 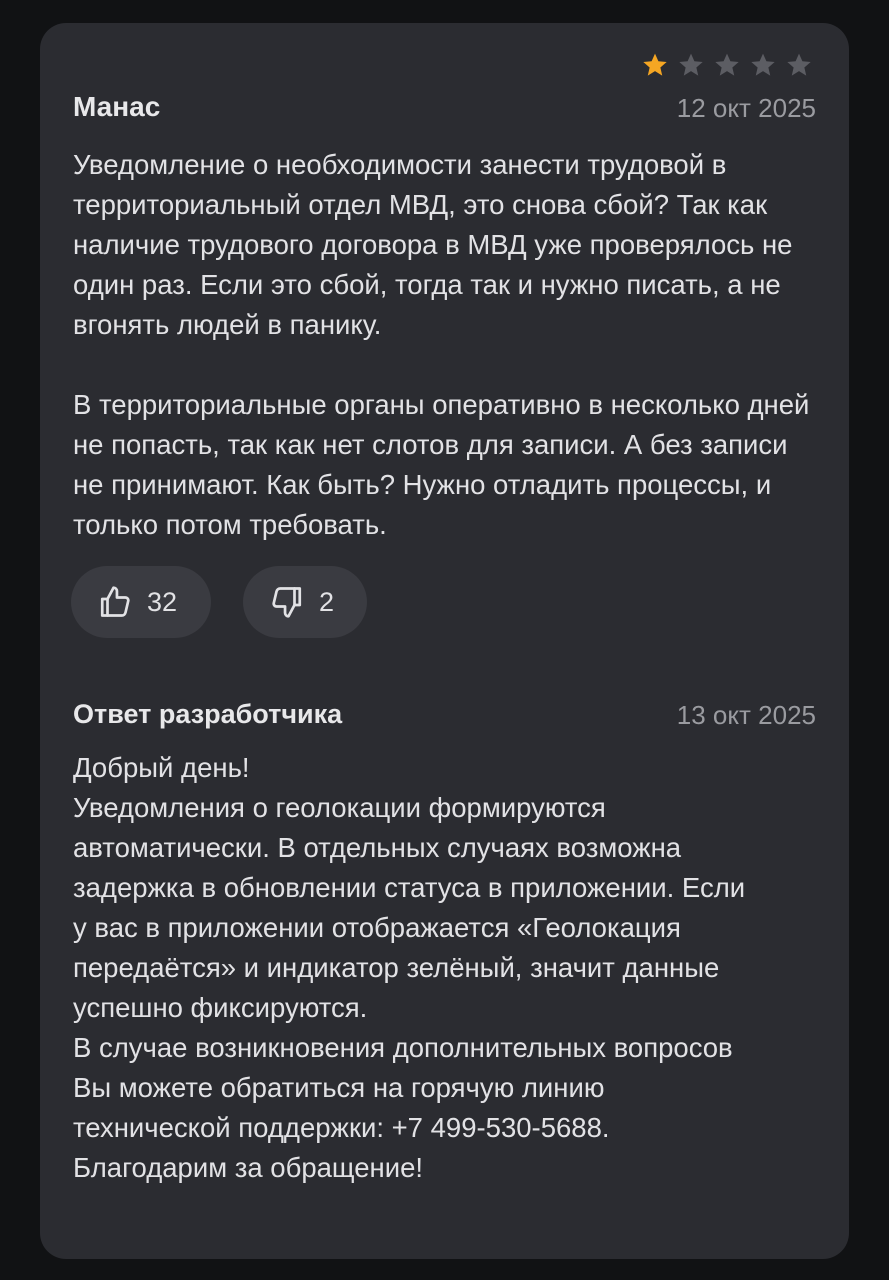 What do you see at coordinates (339, 1087) in the screenshot?
I see `reply-line: Вы можете обратиться на горячую линию` at bounding box center [339, 1087].